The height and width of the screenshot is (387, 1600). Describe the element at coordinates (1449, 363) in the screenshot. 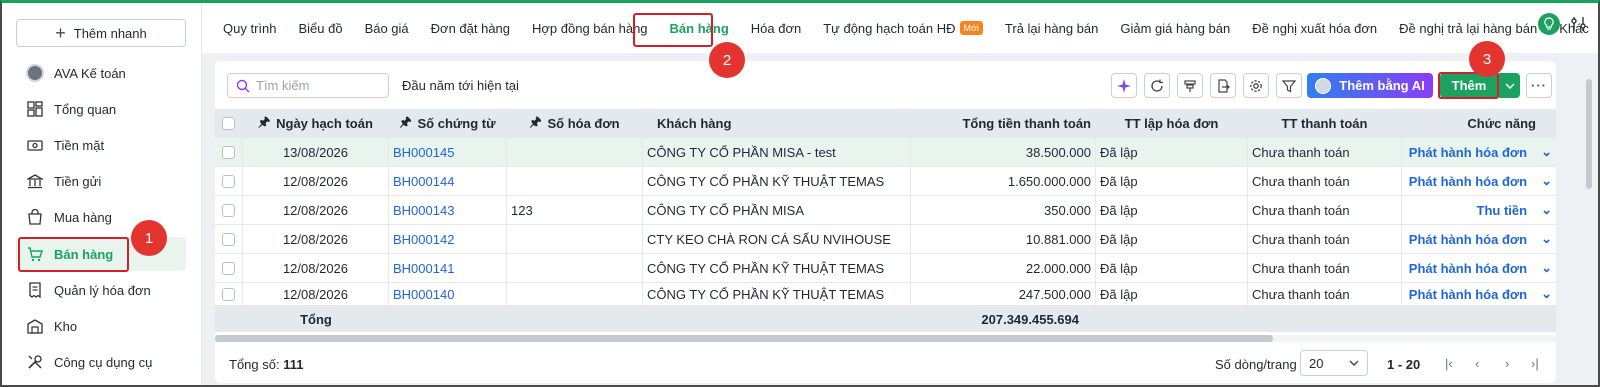

I see `first-page-icon: |‹` at that location.